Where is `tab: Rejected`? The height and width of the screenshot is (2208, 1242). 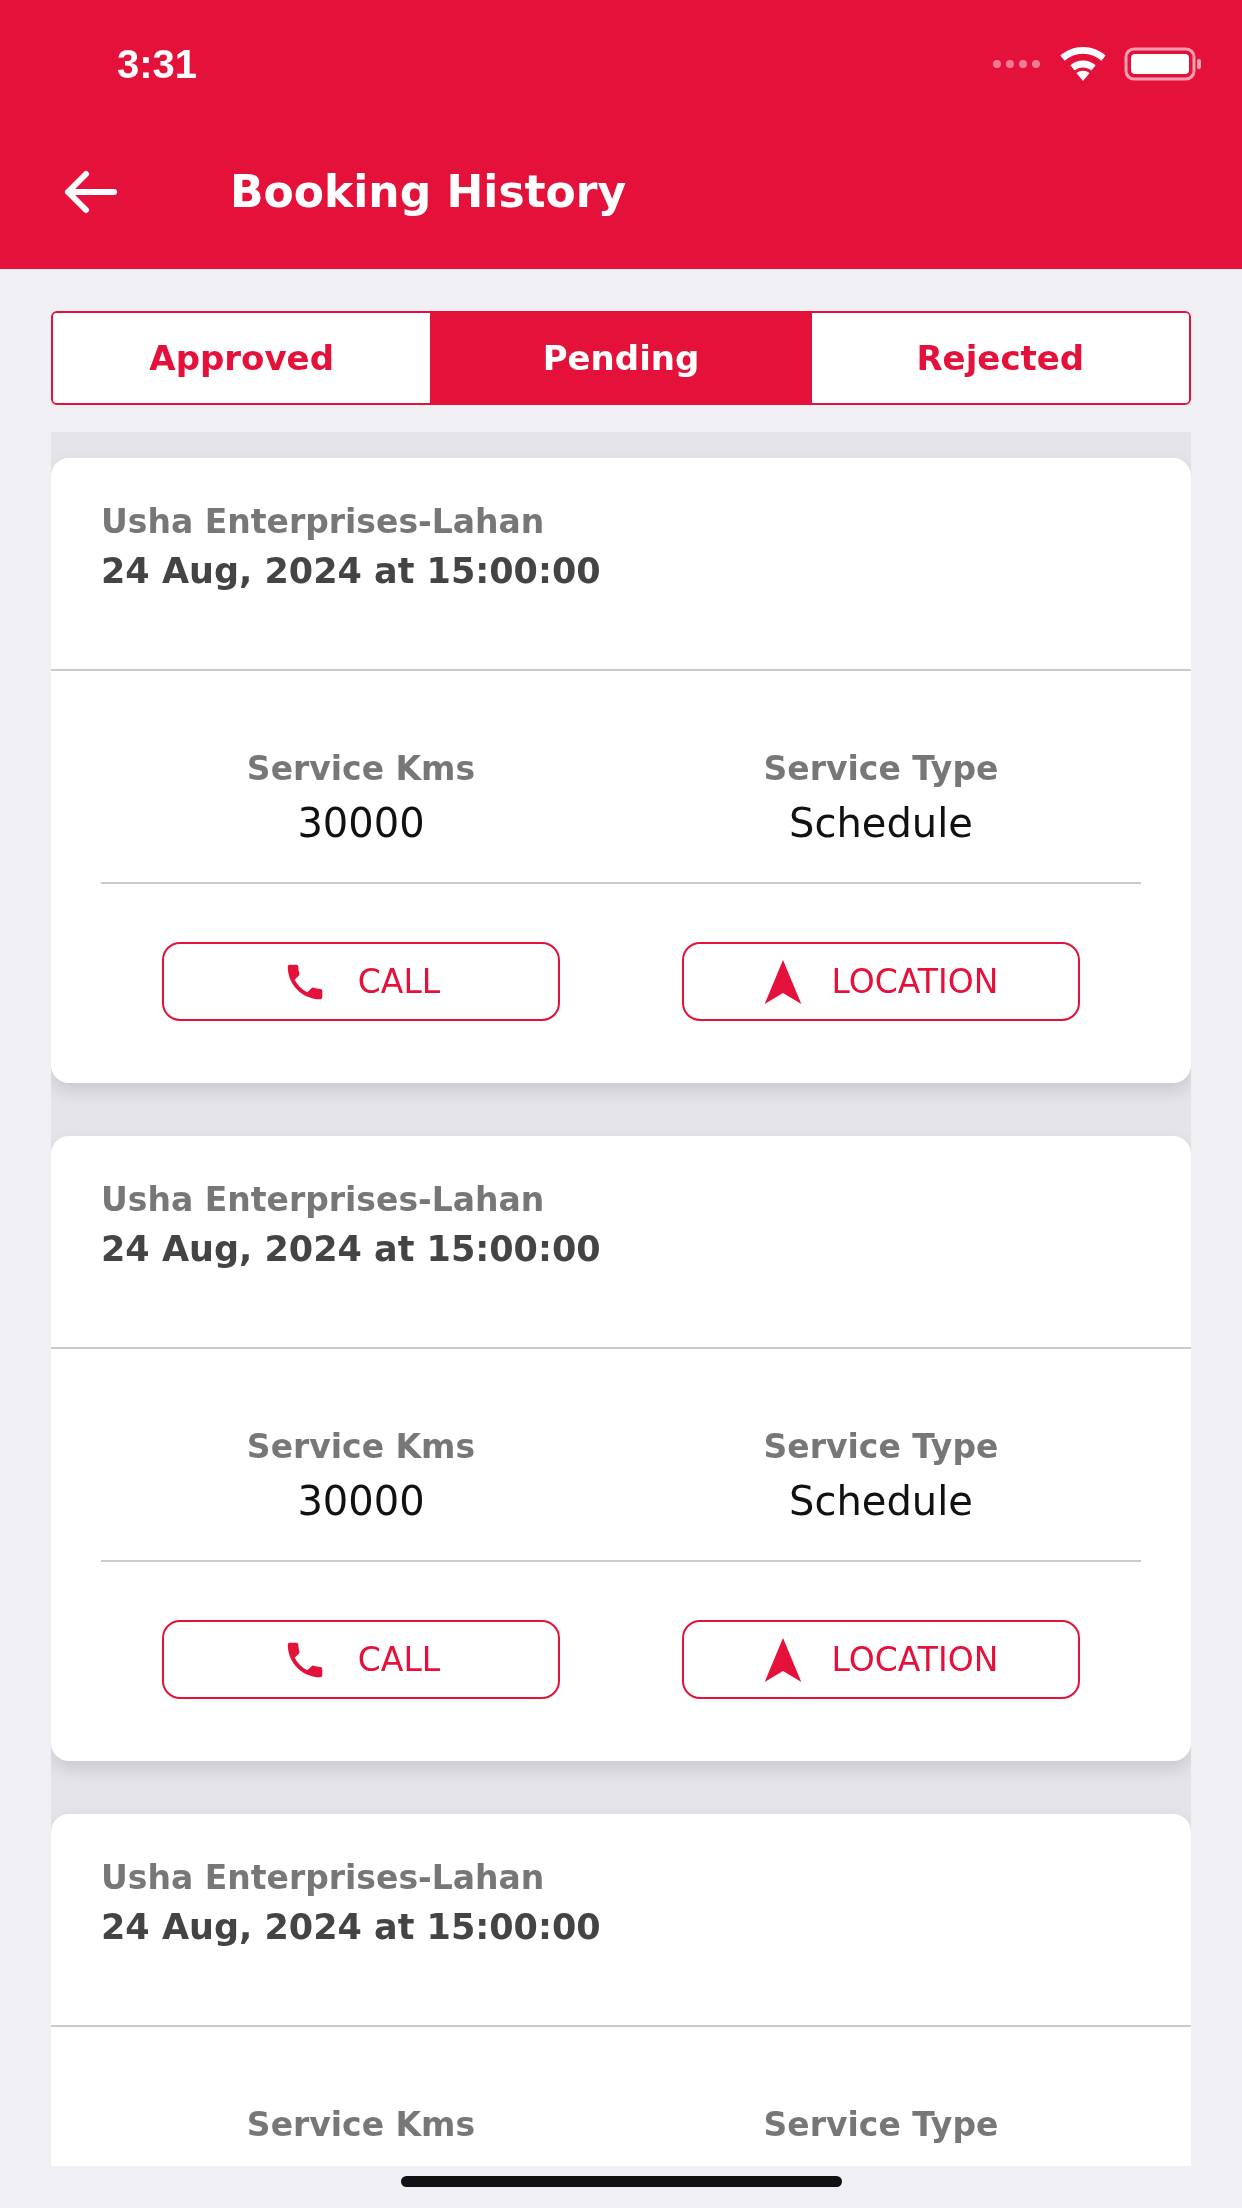 tab: Rejected is located at coordinates (1000, 358).